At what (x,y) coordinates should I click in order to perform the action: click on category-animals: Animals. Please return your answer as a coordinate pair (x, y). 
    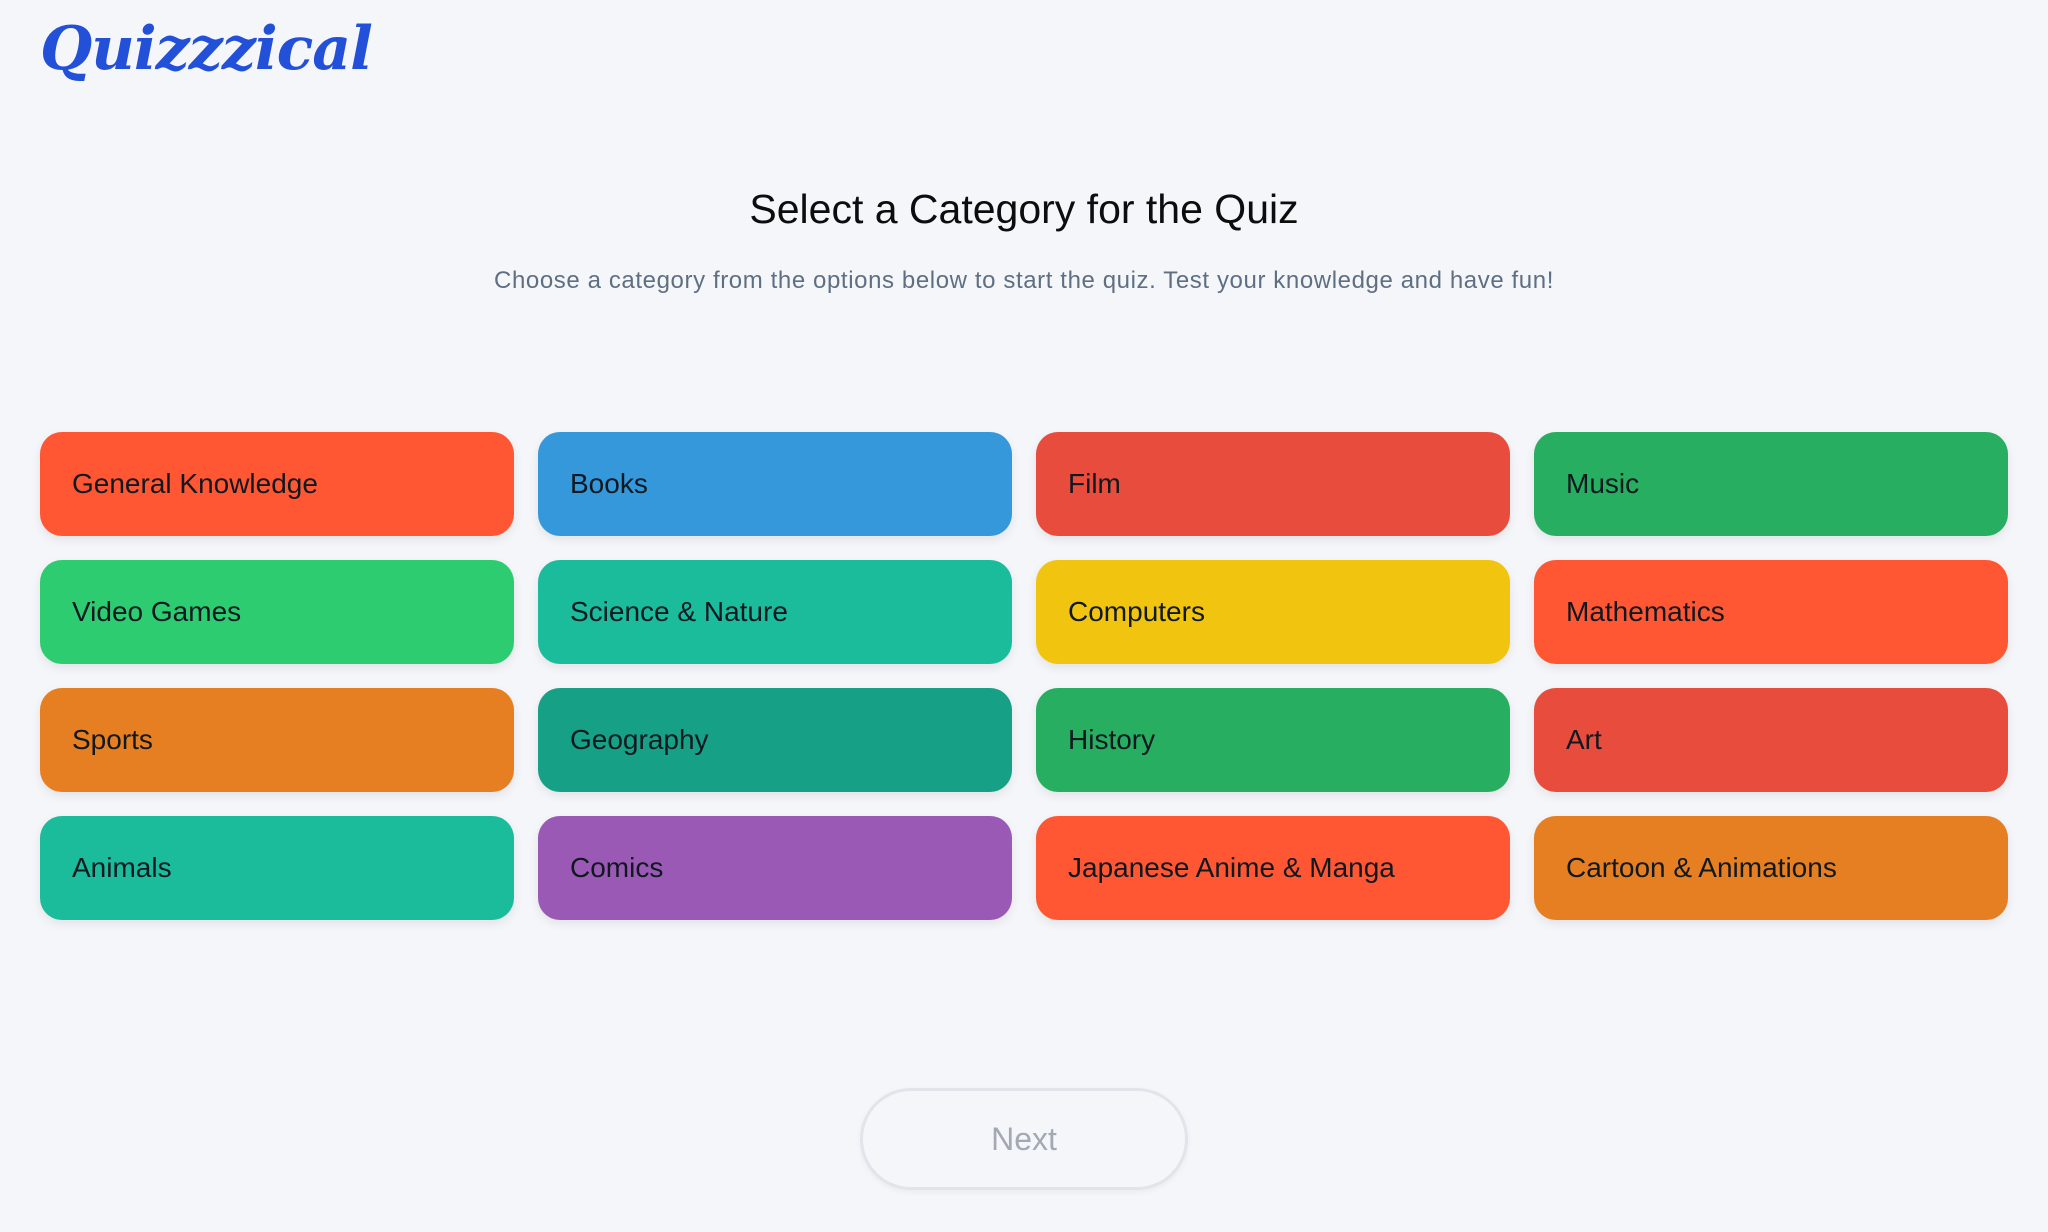
    Looking at the image, I should click on (277, 868).